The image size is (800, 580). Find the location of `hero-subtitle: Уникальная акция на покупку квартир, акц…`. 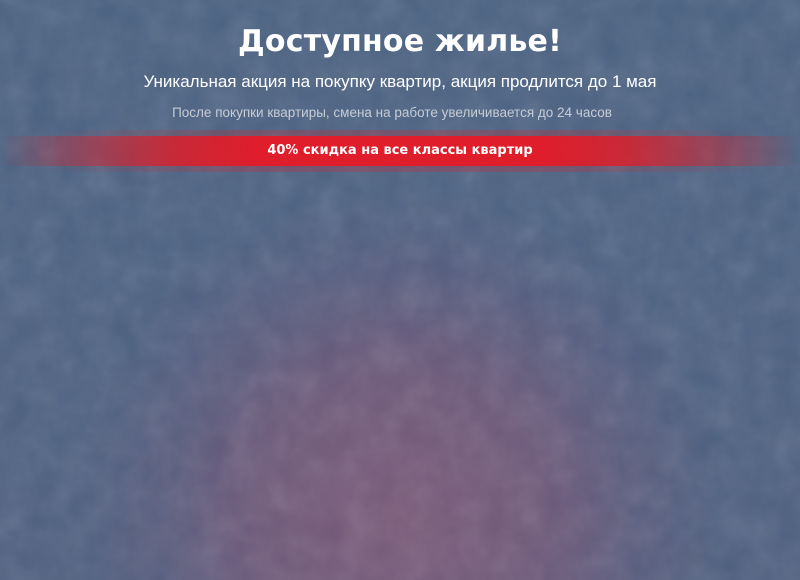

hero-subtitle: Уникальная акция на покупку квартир, акц… is located at coordinates (400, 81).